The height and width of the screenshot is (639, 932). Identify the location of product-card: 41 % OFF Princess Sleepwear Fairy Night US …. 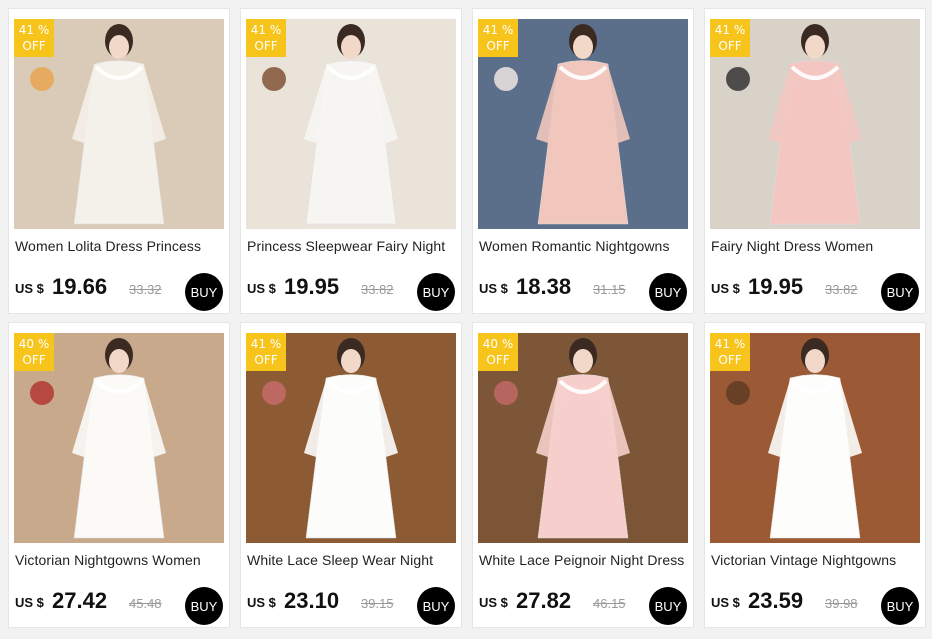
(351, 161).